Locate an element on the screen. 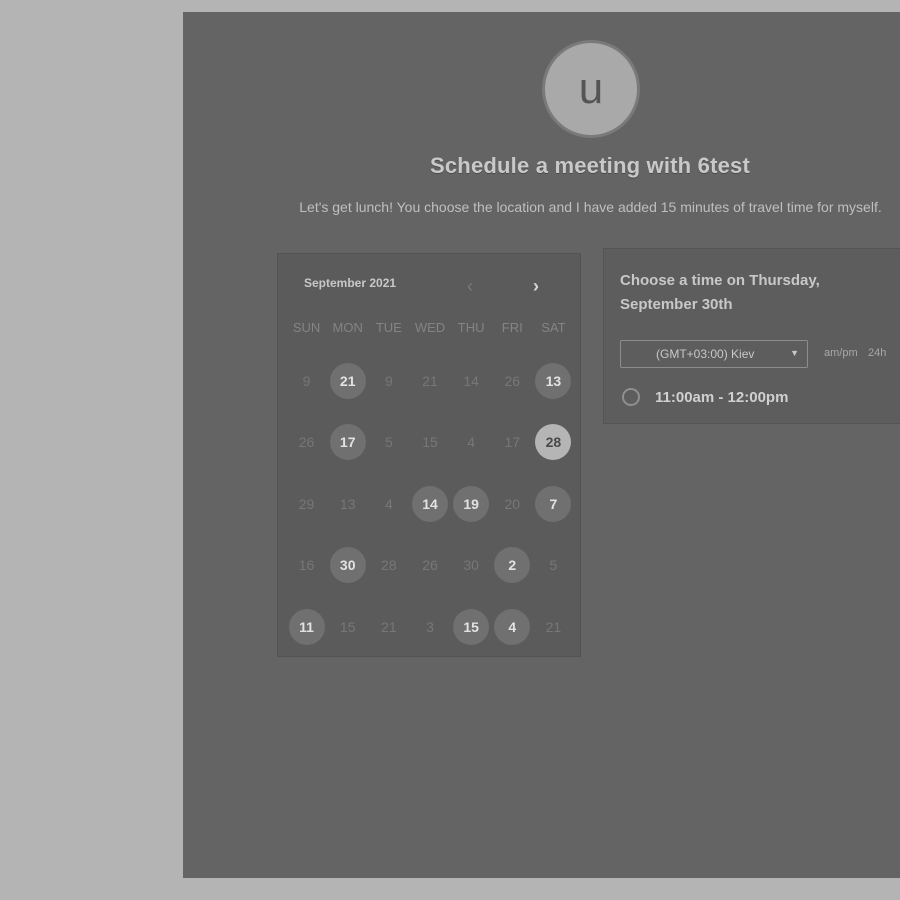 This screenshot has height=900, width=900. calendar-day: 29 is located at coordinates (306, 504).